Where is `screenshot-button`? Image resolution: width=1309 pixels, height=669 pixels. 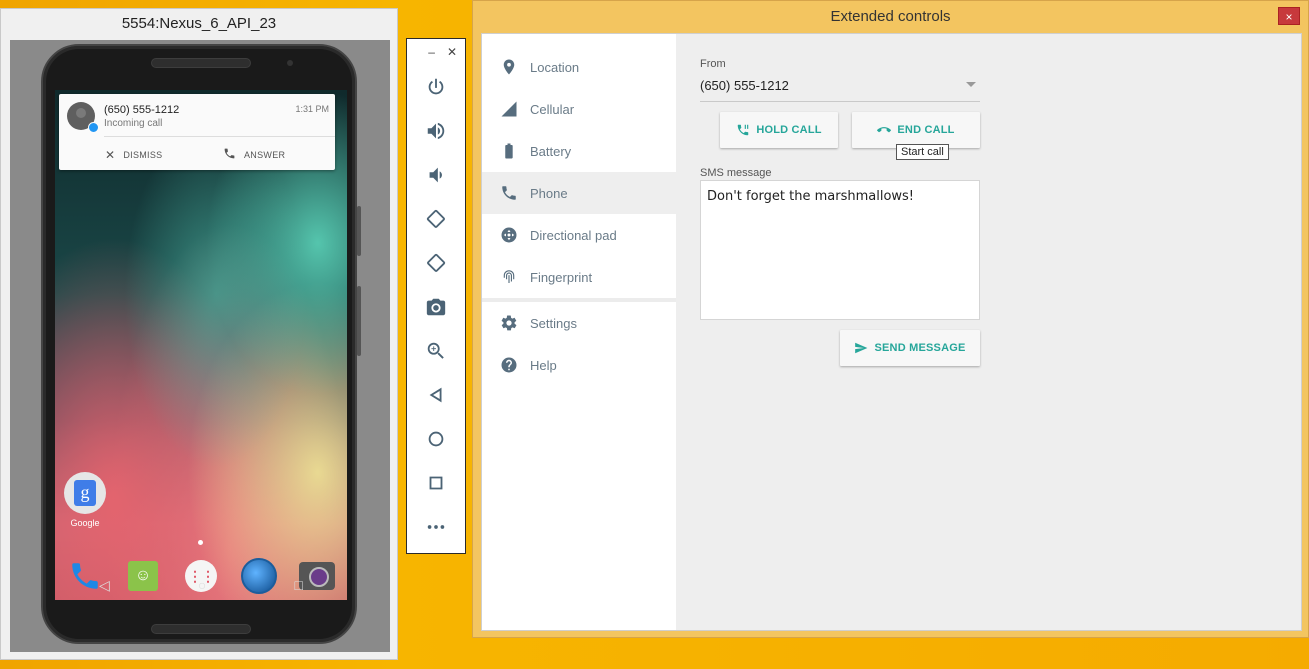
screenshot-button is located at coordinates (436, 307).